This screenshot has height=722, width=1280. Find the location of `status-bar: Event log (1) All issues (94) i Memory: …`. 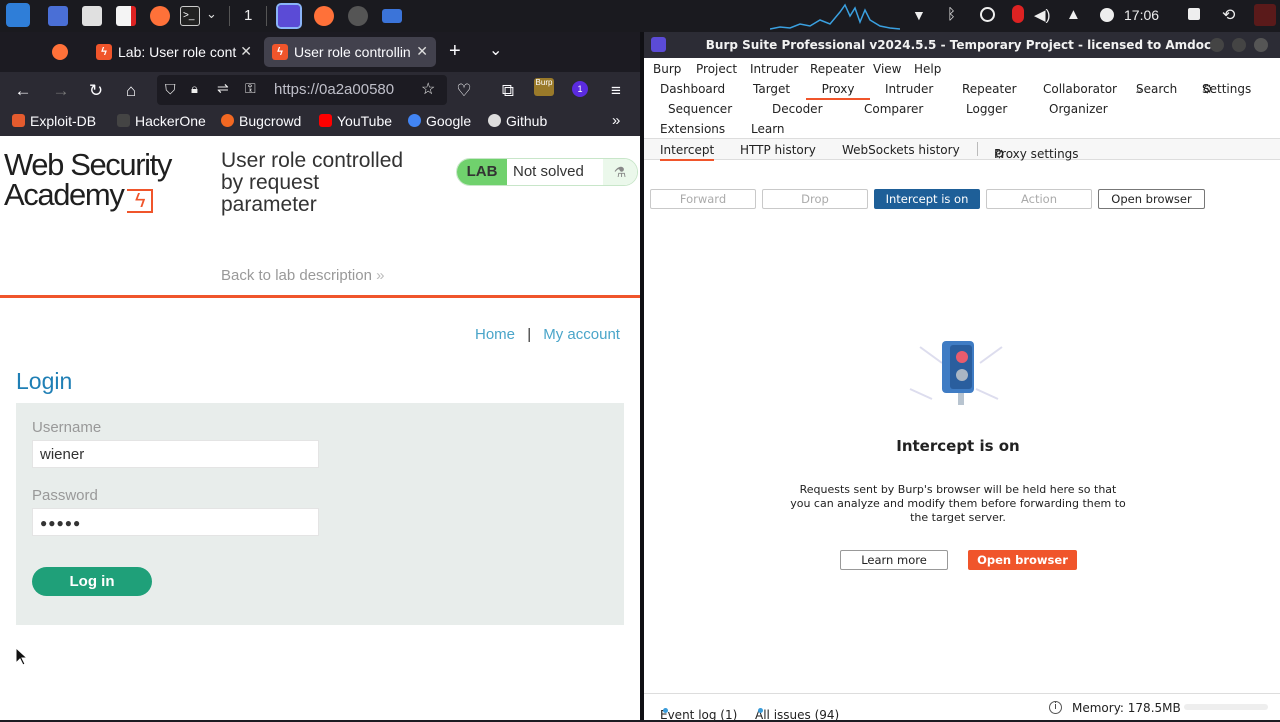

status-bar: Event log (1) All issues (94) i Memory: … is located at coordinates (962, 707).